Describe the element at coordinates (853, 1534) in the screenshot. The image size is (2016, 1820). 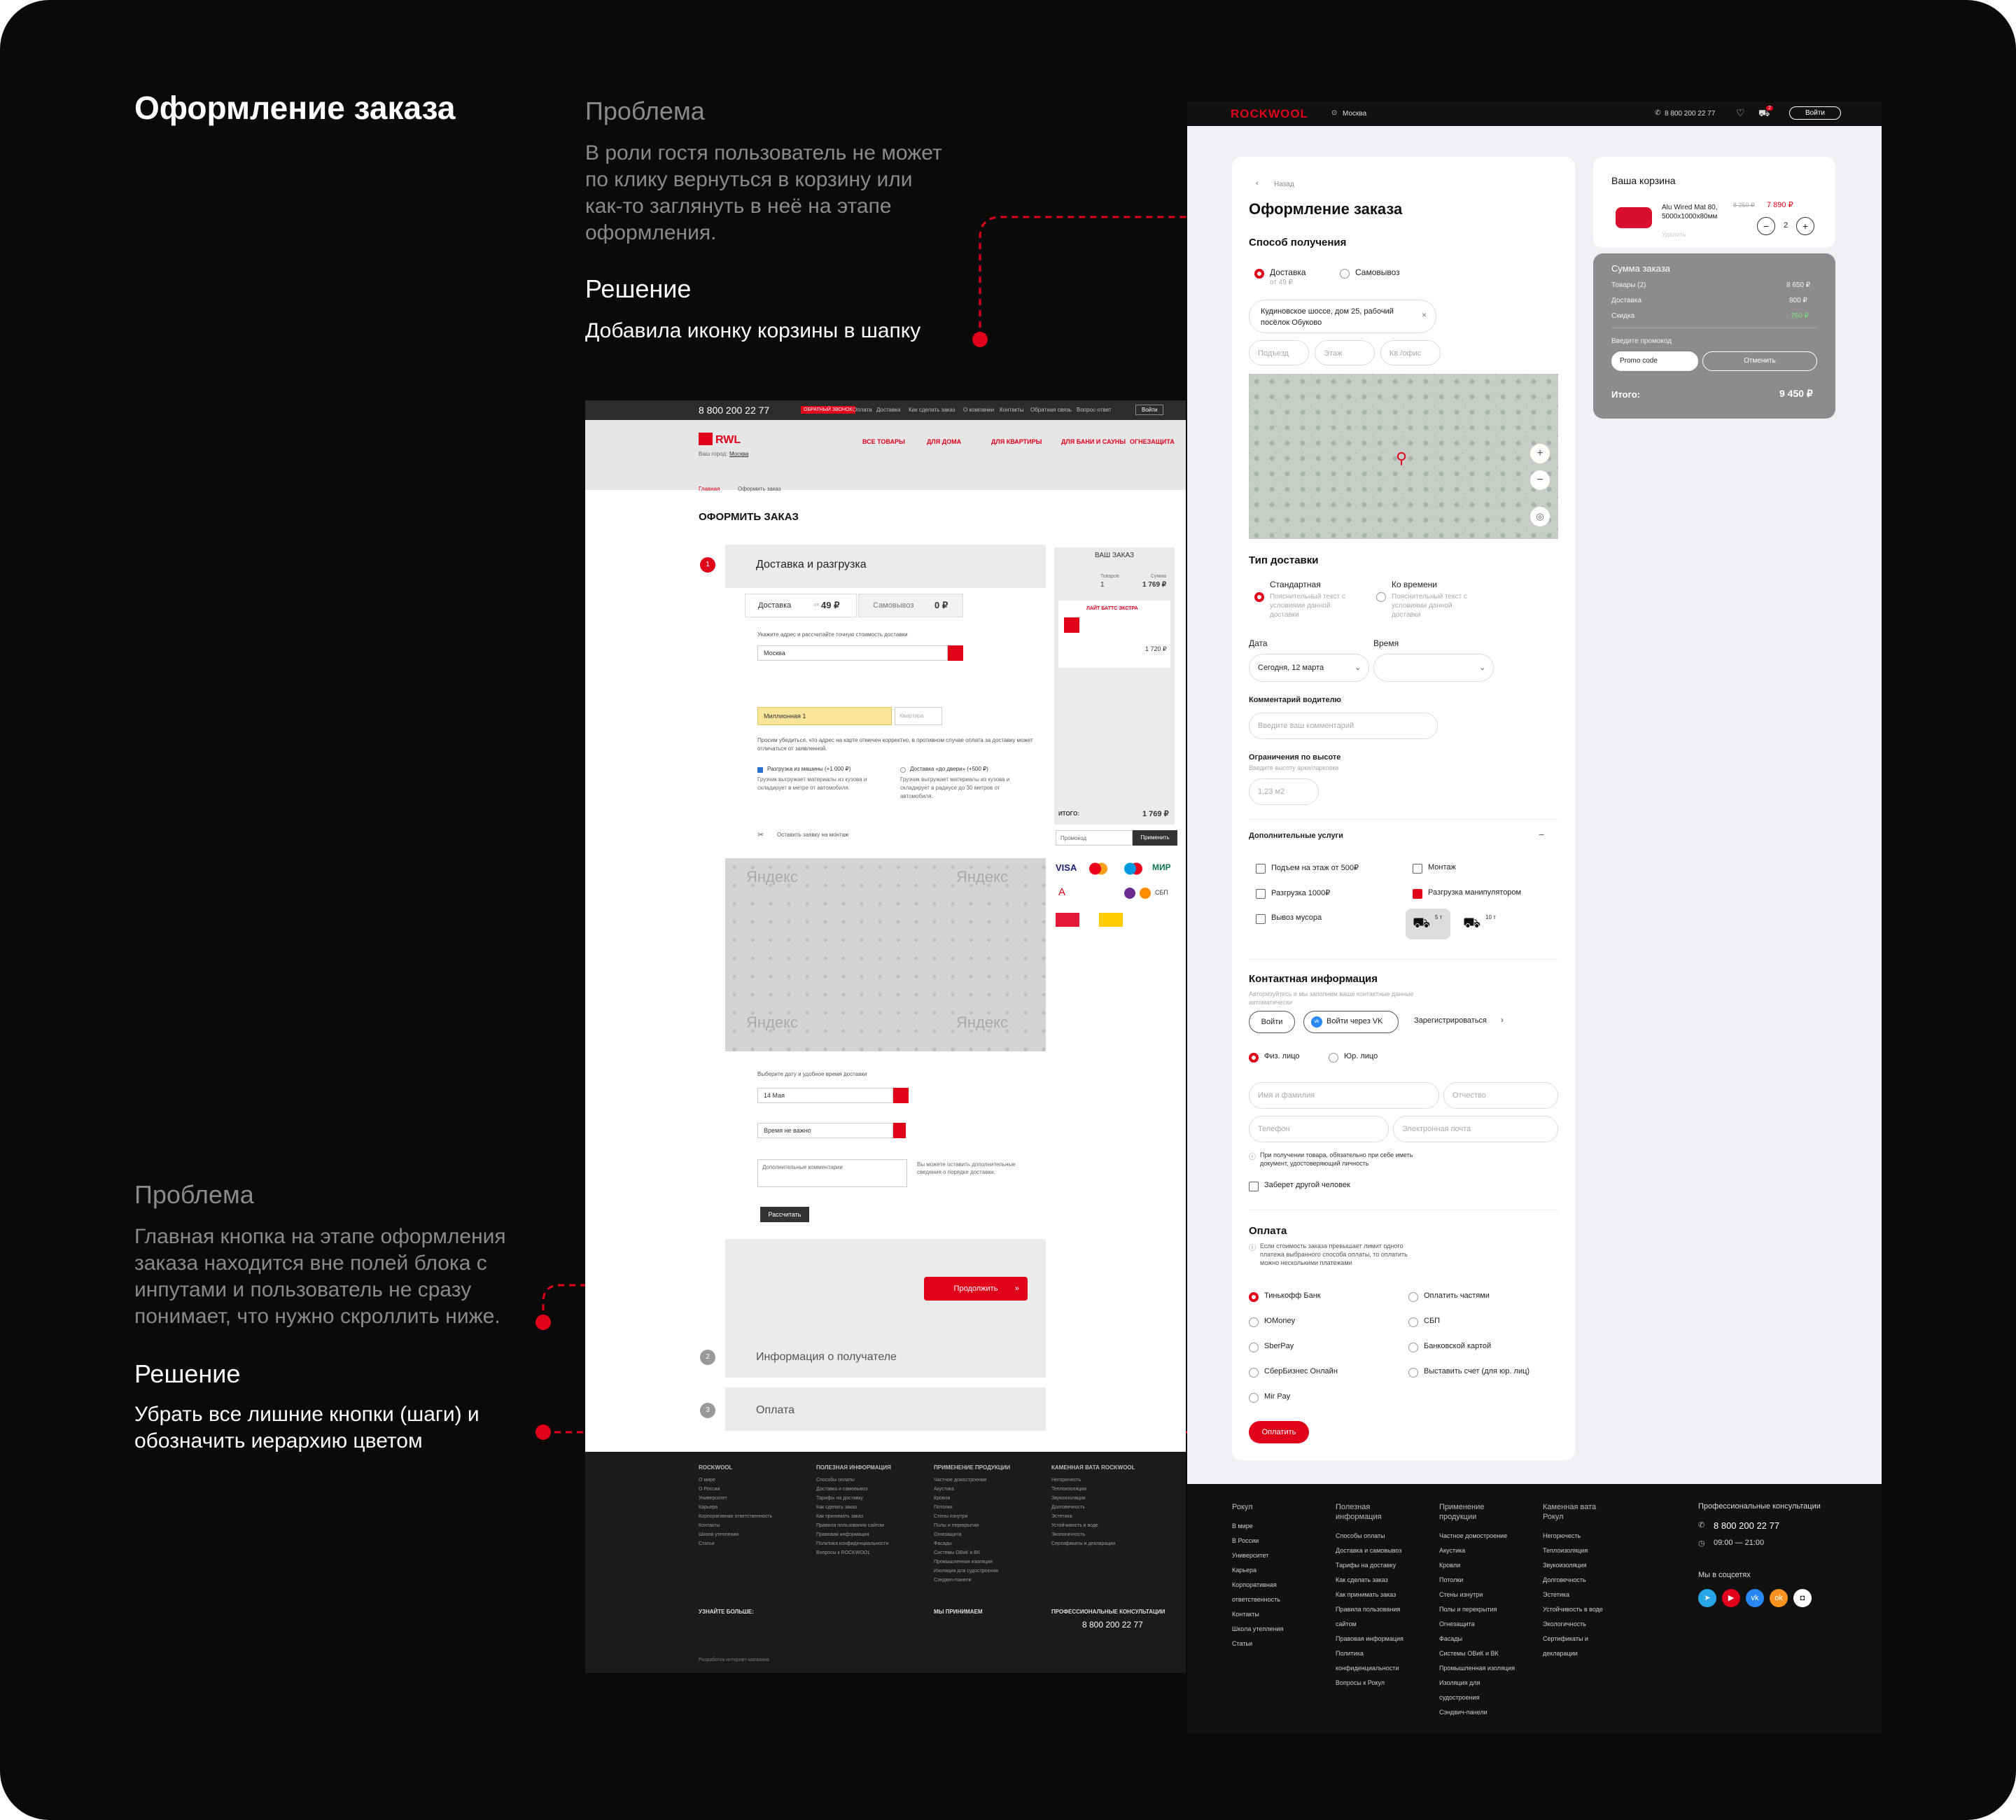
I see `footer-link: Правовая информация` at that location.